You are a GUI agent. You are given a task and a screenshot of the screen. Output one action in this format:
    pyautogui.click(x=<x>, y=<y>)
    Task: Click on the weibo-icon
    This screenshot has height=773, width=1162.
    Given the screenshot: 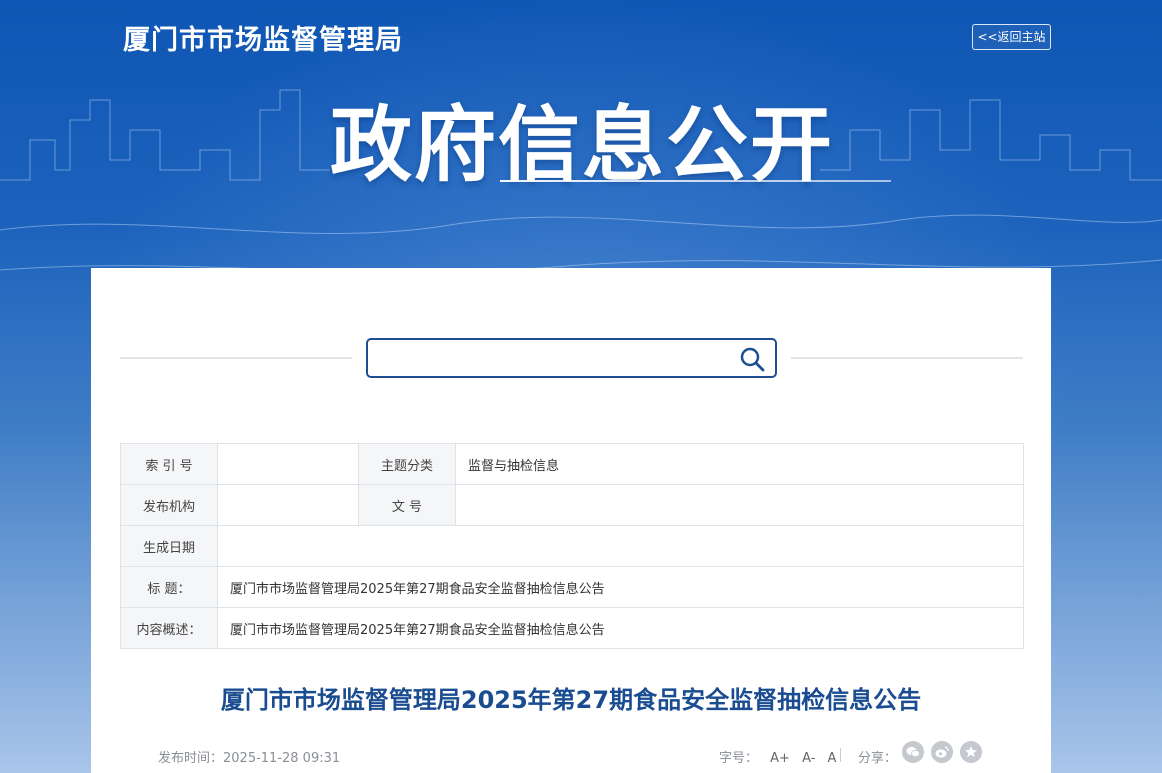 What is the action you would take?
    pyautogui.click(x=942, y=752)
    